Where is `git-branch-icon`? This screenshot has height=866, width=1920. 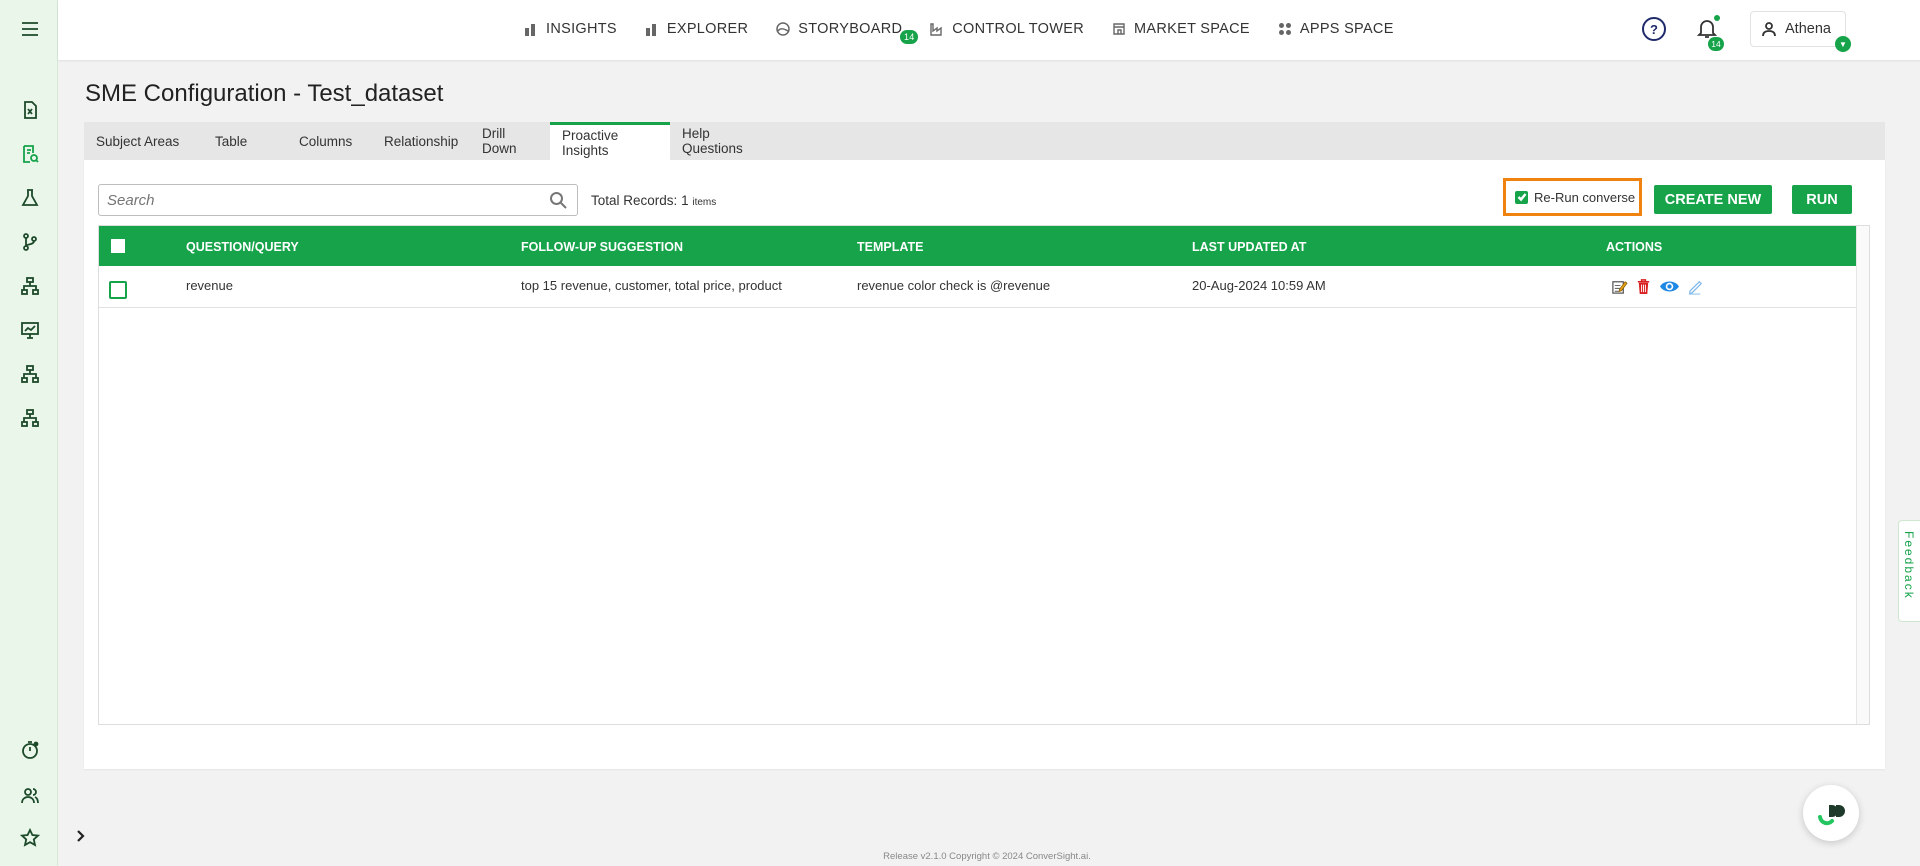
git-branch-icon is located at coordinates (30, 242).